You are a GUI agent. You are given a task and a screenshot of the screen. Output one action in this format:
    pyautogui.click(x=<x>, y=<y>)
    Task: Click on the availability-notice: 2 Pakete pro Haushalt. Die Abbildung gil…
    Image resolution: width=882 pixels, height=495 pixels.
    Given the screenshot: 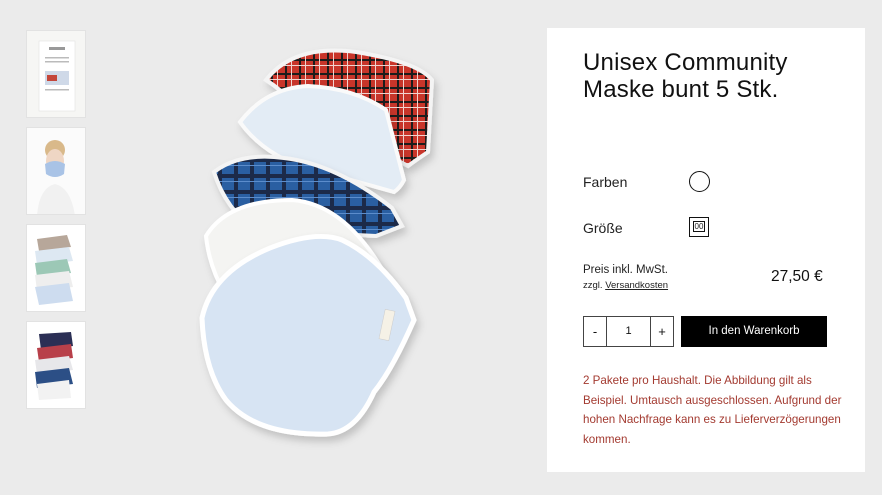 What is the action you would take?
    pyautogui.click(x=712, y=410)
    